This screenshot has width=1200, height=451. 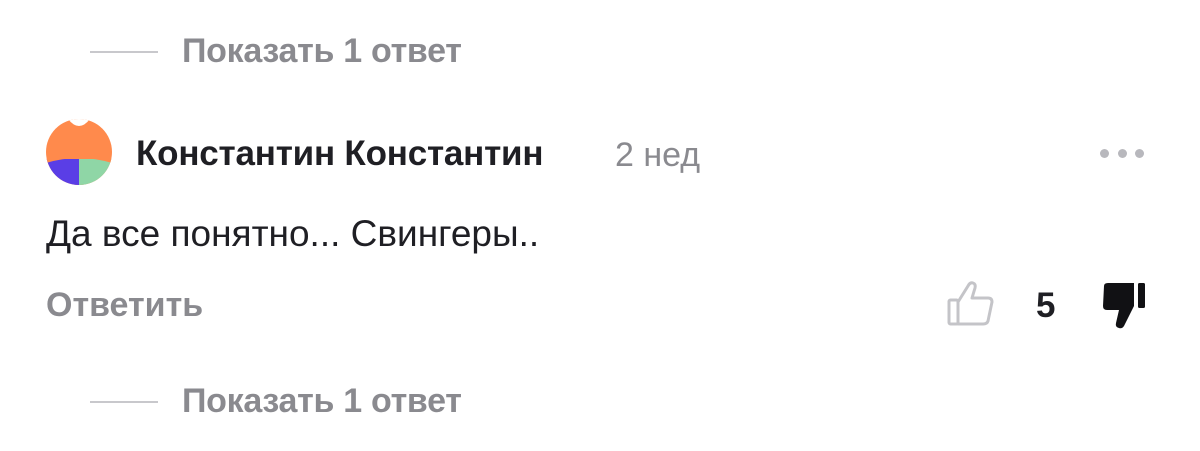 What do you see at coordinates (340, 154) in the screenshot?
I see `comment-author: Константин Константин` at bounding box center [340, 154].